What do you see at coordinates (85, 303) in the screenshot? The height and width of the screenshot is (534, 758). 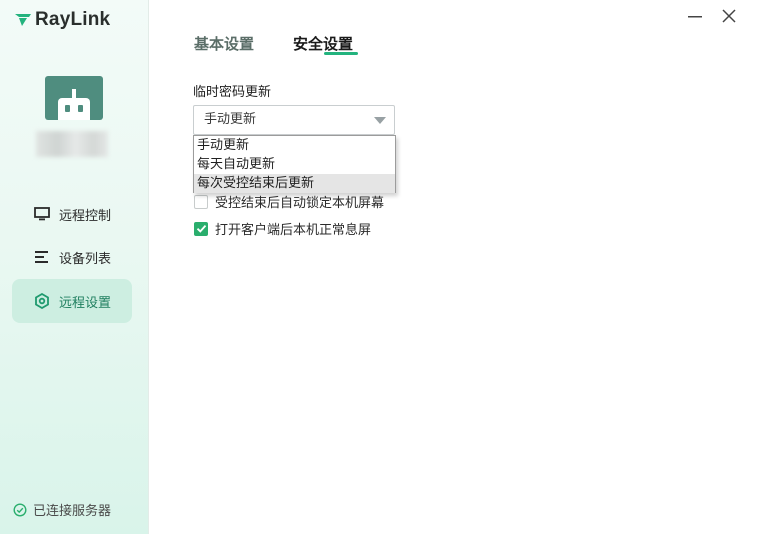 I see `sidebar-item-label: 远程设置` at bounding box center [85, 303].